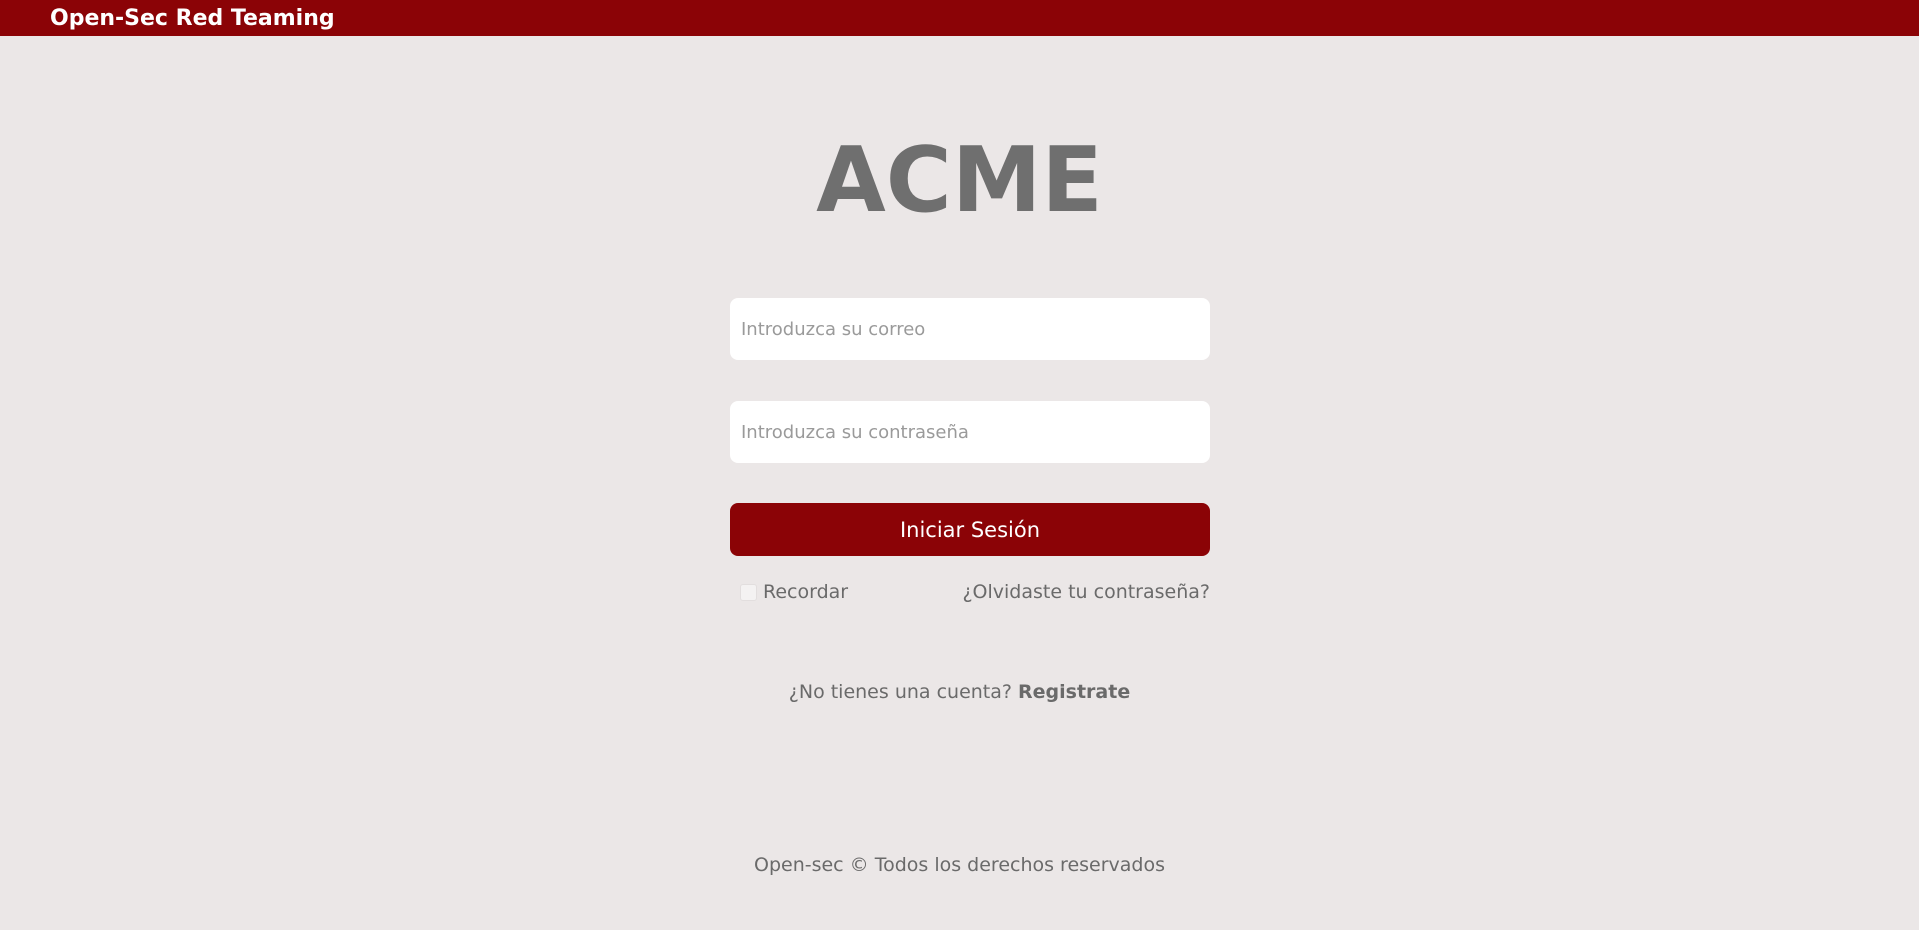 The height and width of the screenshot is (930, 1919). I want to click on signup-prompt: ¿No tienes una cuenta?, so click(903, 692).